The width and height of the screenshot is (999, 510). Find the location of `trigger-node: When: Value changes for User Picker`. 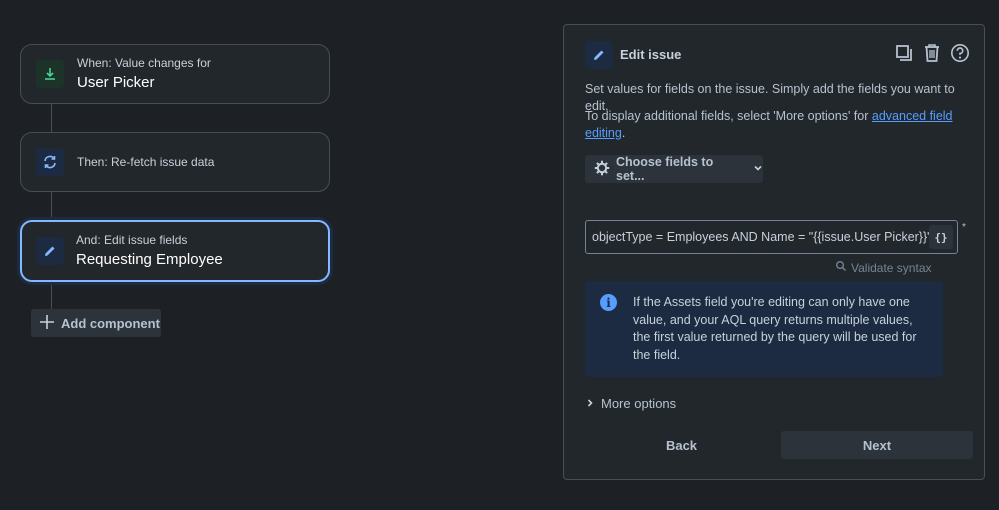

trigger-node: When: Value changes for User Picker is located at coordinates (175, 74).